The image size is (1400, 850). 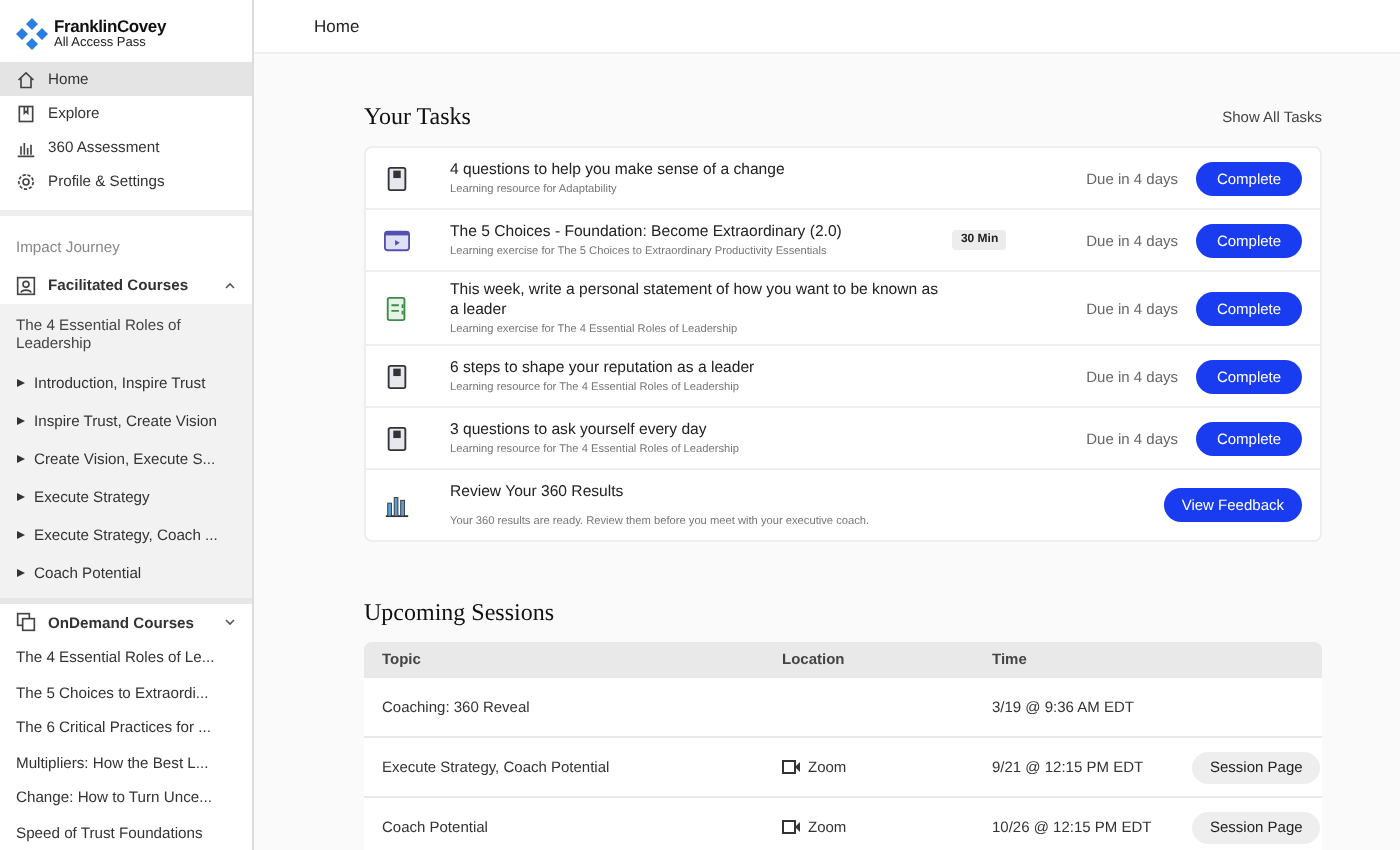 What do you see at coordinates (26, 622) in the screenshot?
I see `copy-icon` at bounding box center [26, 622].